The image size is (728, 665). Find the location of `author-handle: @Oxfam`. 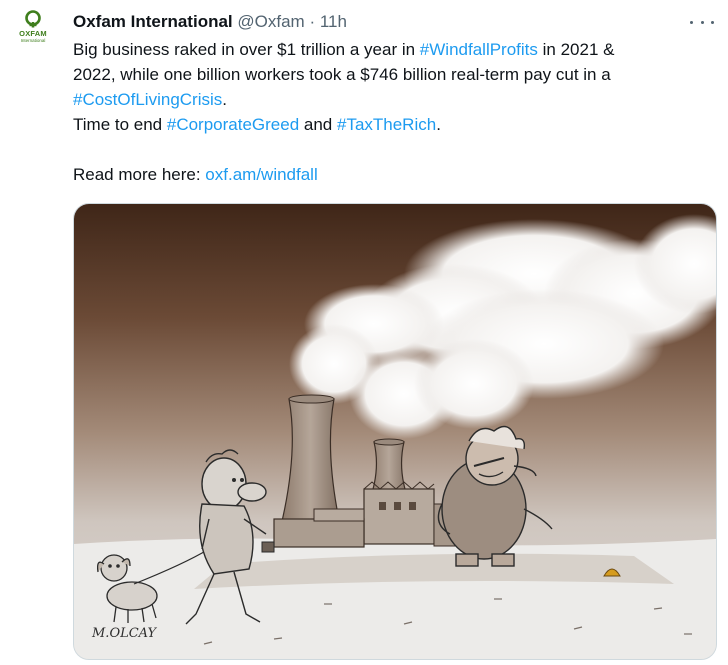

author-handle: @Oxfam is located at coordinates (270, 21).